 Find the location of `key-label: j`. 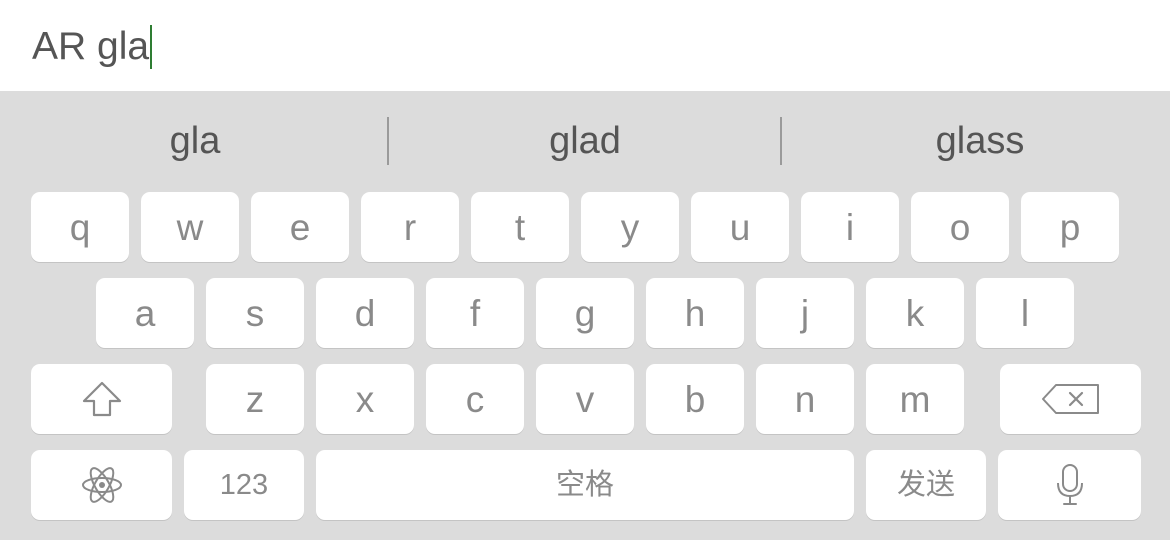

key-label: j is located at coordinates (805, 313).